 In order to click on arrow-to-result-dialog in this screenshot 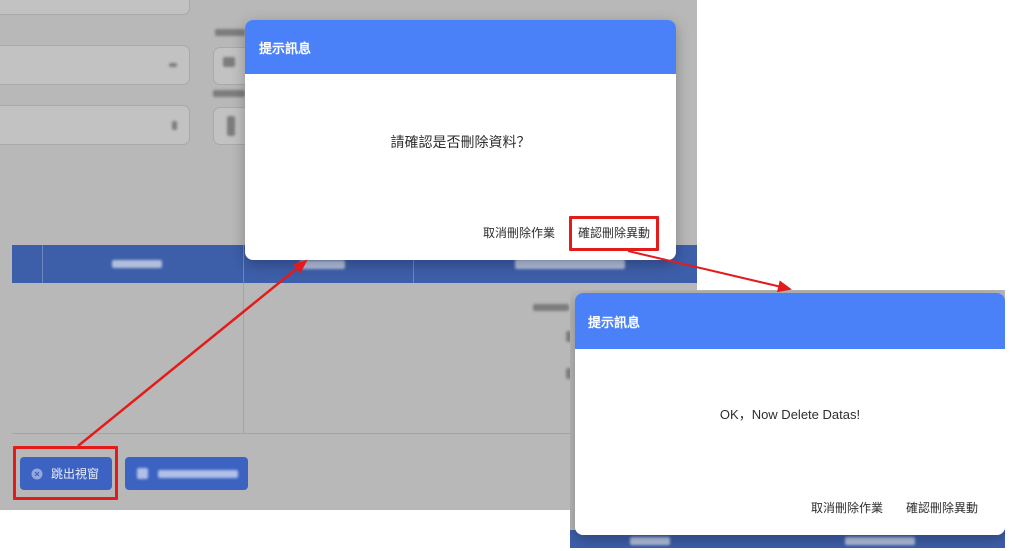, I will do `click(709, 271)`.